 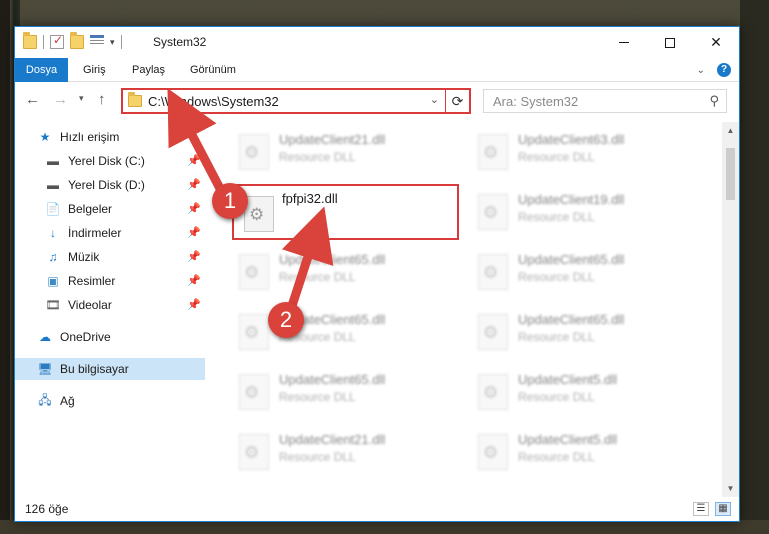 What do you see at coordinates (90, 209) in the screenshot?
I see `sidebar-item-label: Belgeler` at bounding box center [90, 209].